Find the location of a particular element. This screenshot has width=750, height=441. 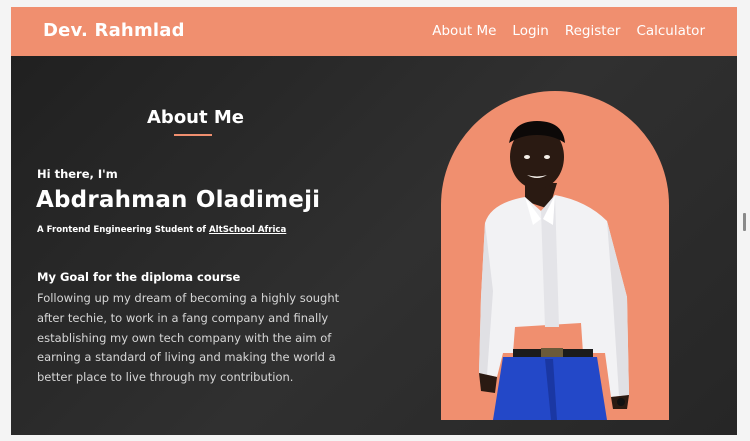

altschool-link: AltSchool Africa is located at coordinates (247, 230).